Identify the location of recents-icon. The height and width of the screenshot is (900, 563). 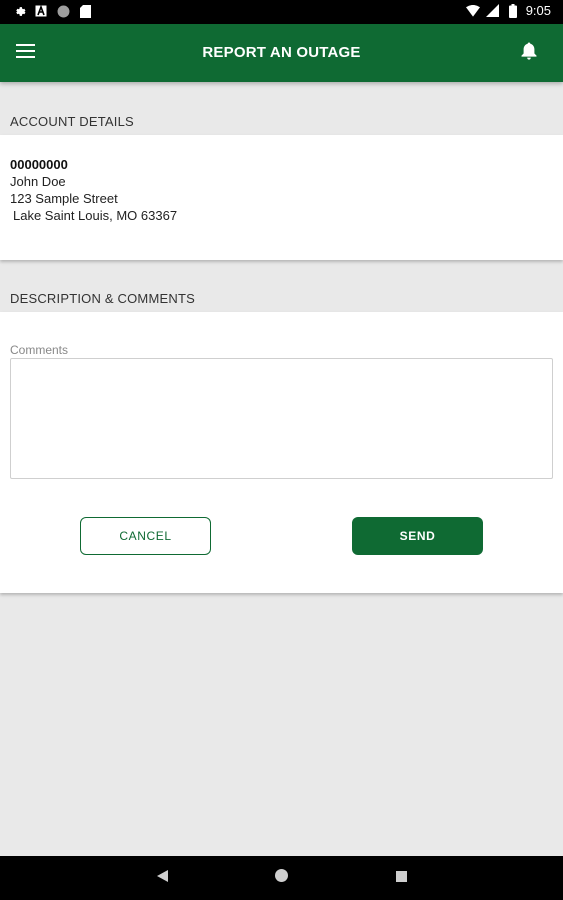
(401, 878).